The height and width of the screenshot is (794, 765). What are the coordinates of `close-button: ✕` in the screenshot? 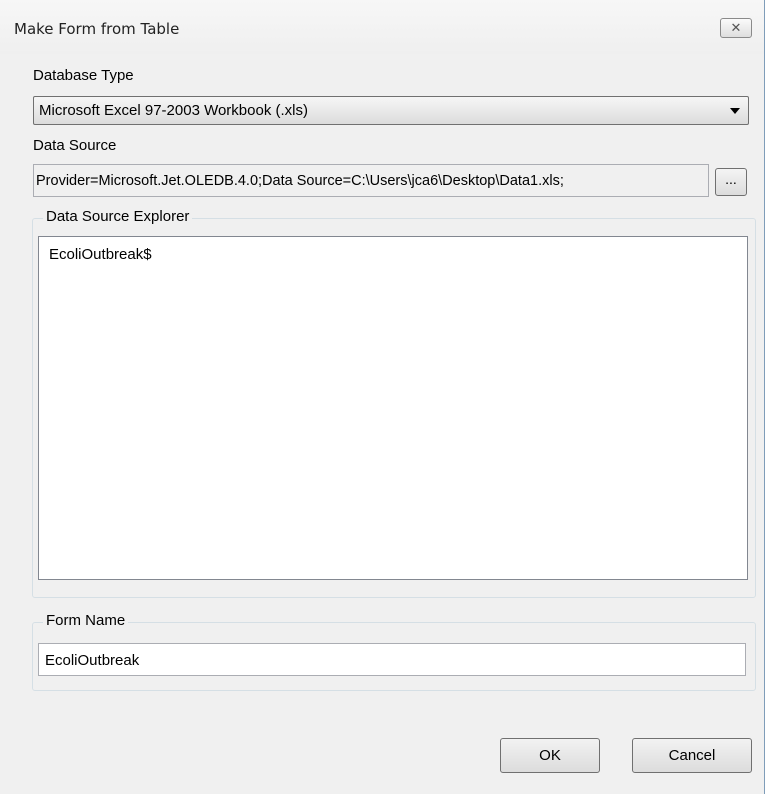 It's located at (736, 28).